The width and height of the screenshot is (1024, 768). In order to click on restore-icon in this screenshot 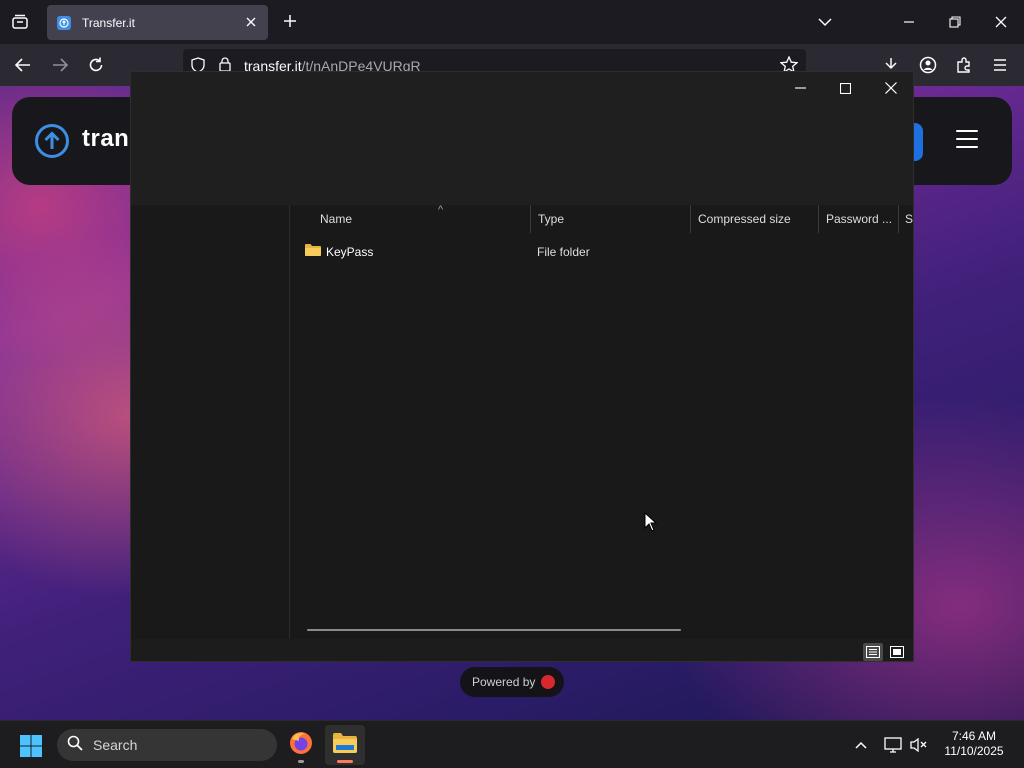, I will do `click(955, 22)`.